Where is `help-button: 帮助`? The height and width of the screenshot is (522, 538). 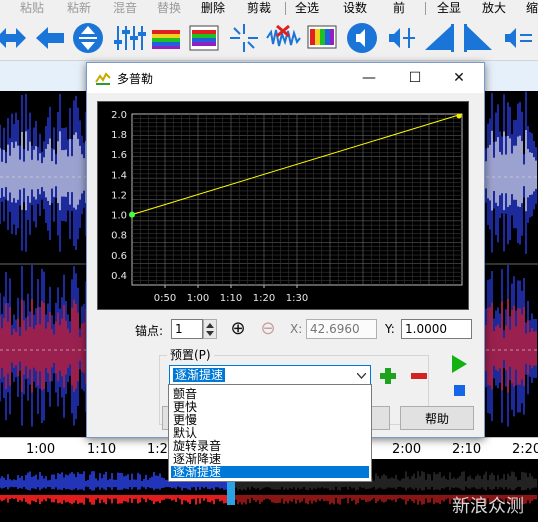 help-button: 帮助 is located at coordinates (437, 418).